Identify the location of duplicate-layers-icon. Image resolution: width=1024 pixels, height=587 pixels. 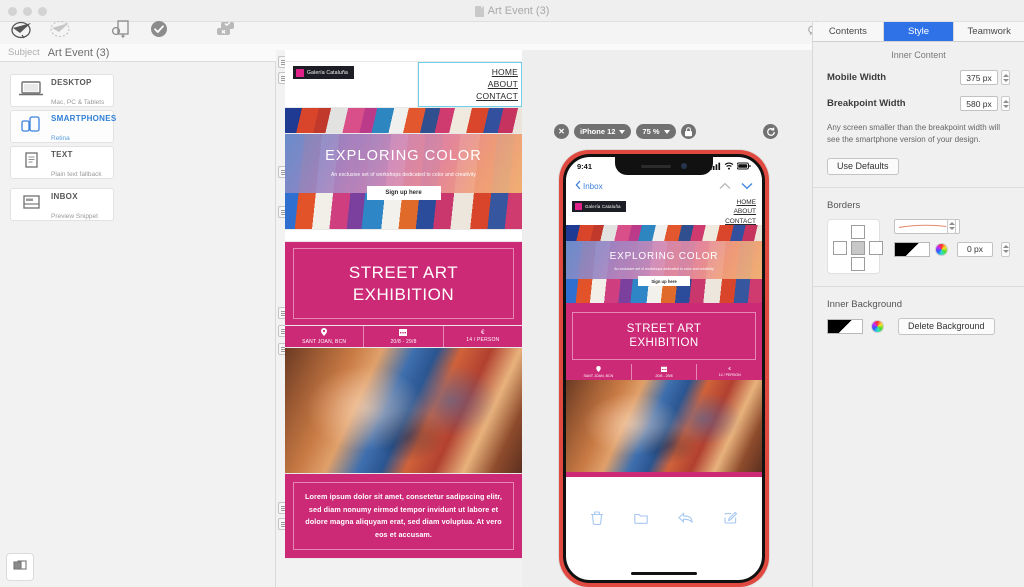
(20, 567).